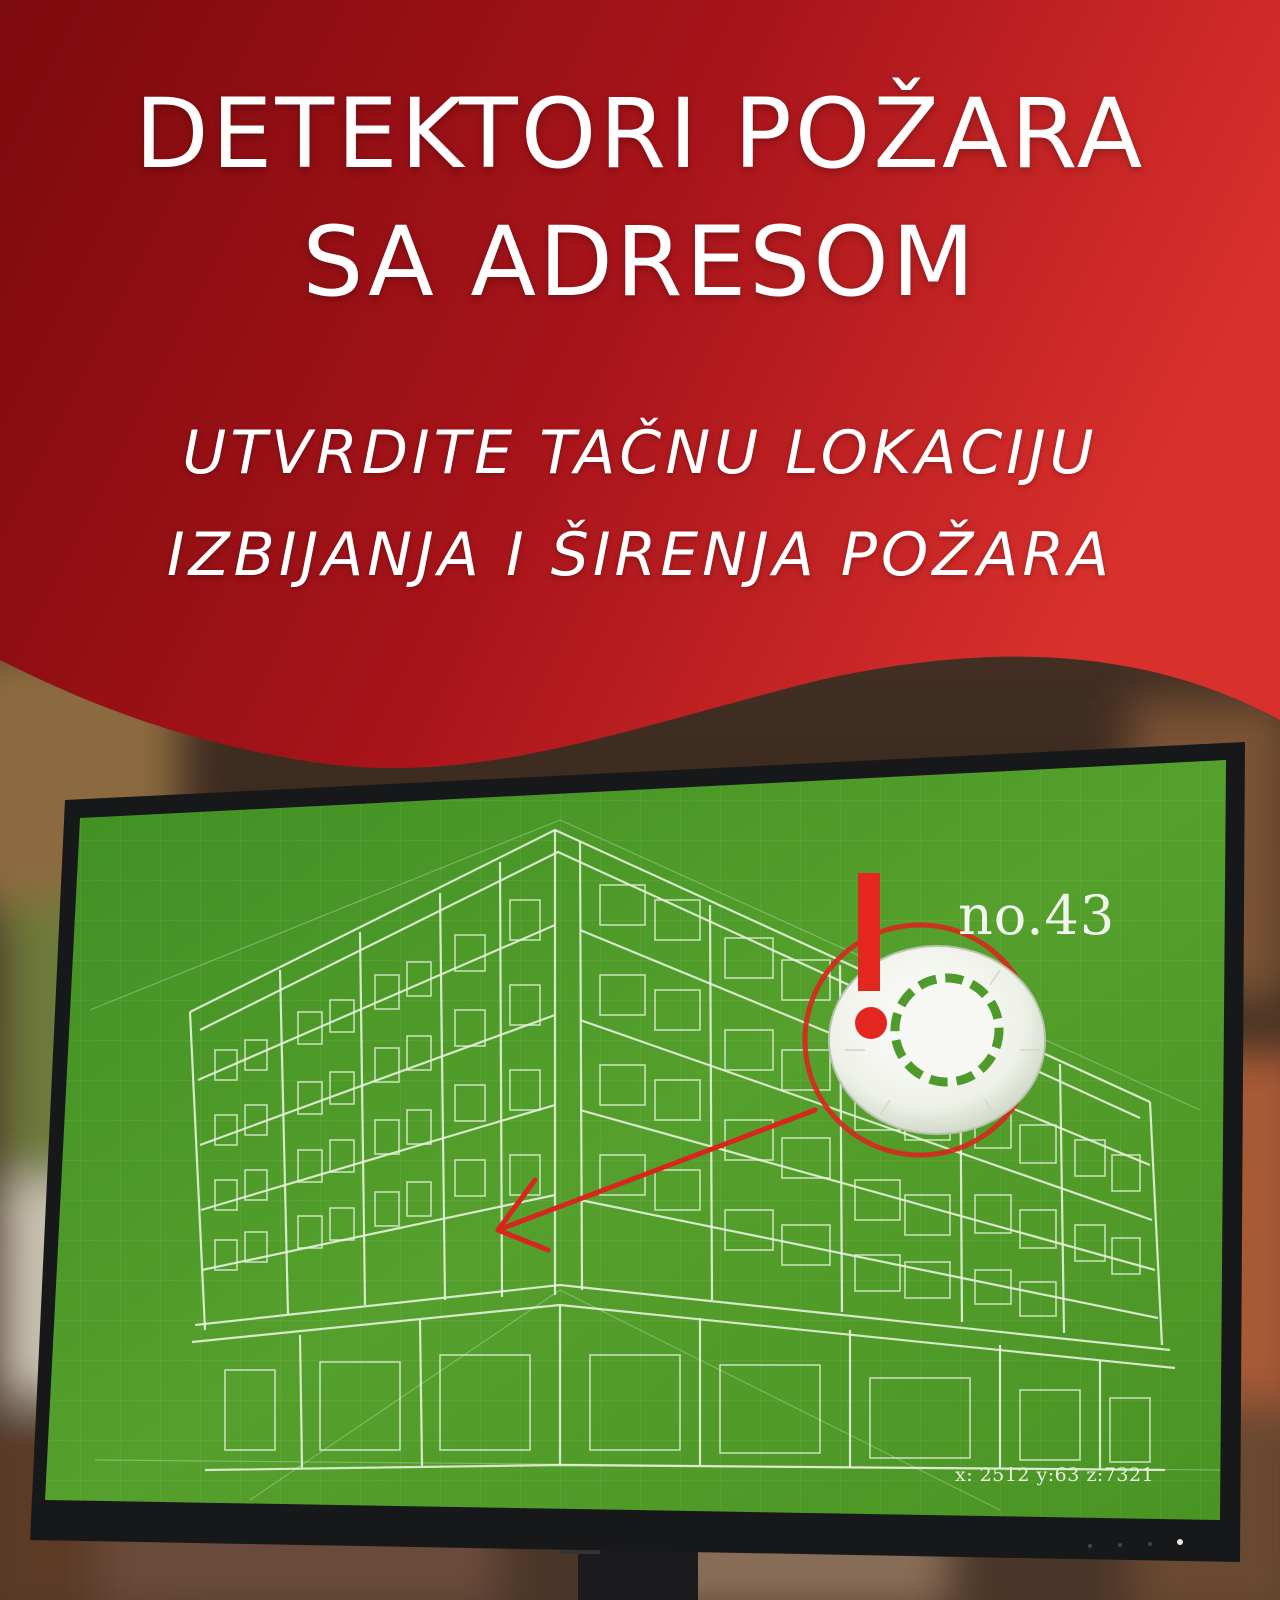  Describe the element at coordinates (1037, 915) in the screenshot. I see `detector-number-label: no.43` at that location.